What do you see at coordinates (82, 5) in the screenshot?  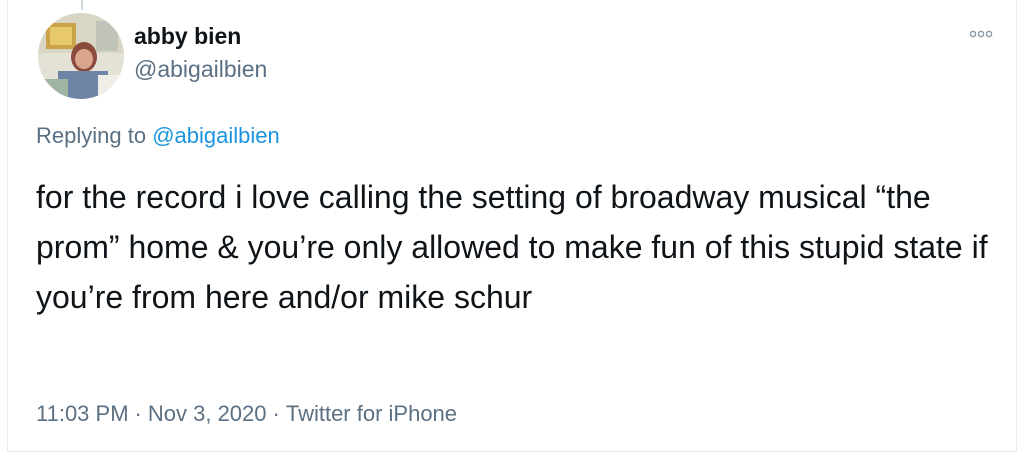 I see `thread-connector-line` at bounding box center [82, 5].